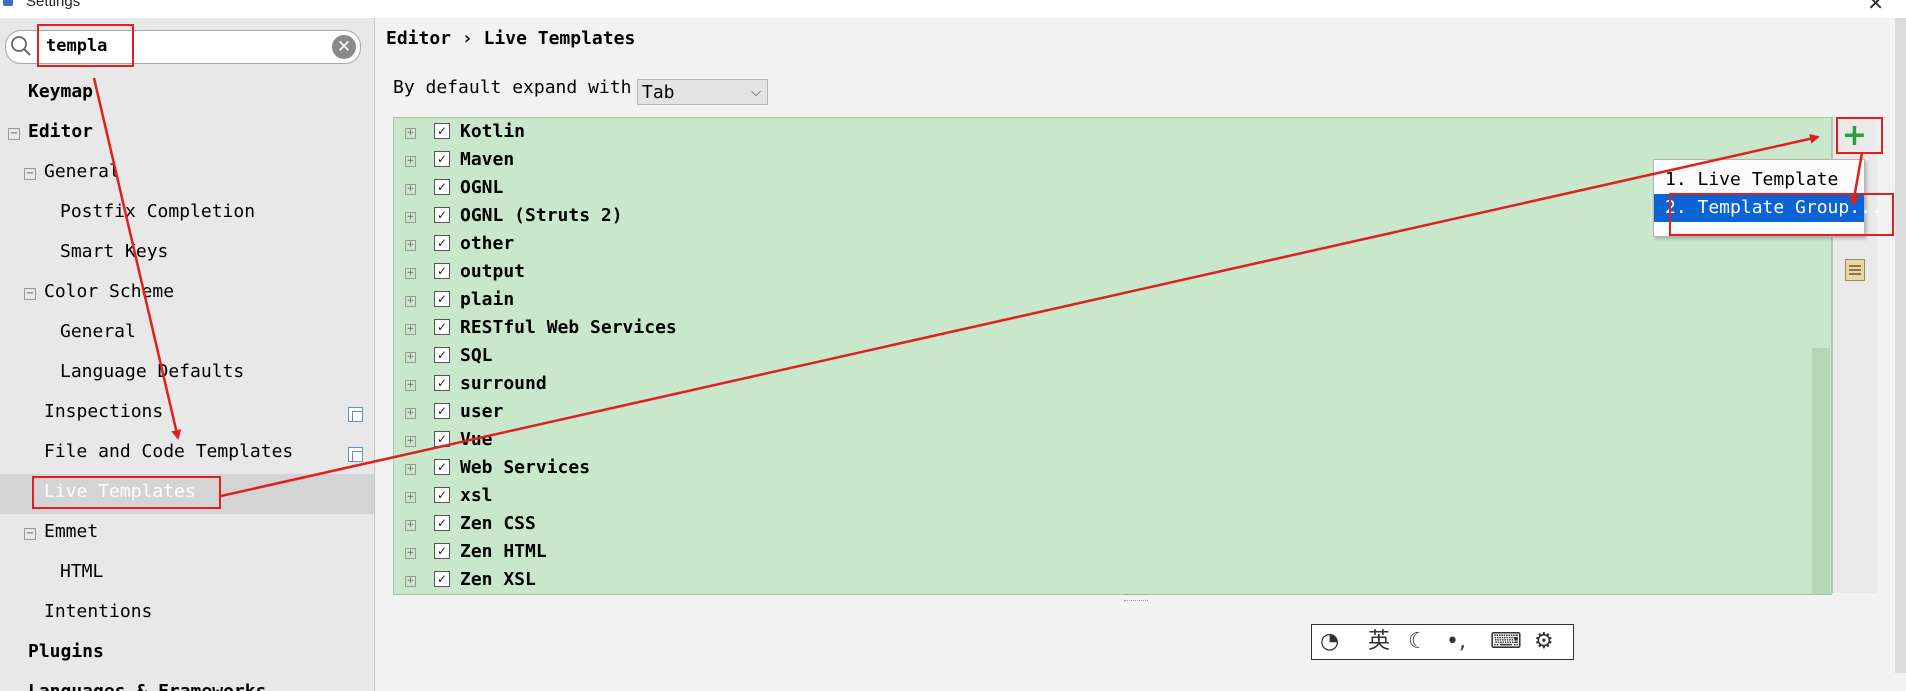 The height and width of the screenshot is (691, 1906). I want to click on list-item: + ✓ plain, so click(1094, 300).